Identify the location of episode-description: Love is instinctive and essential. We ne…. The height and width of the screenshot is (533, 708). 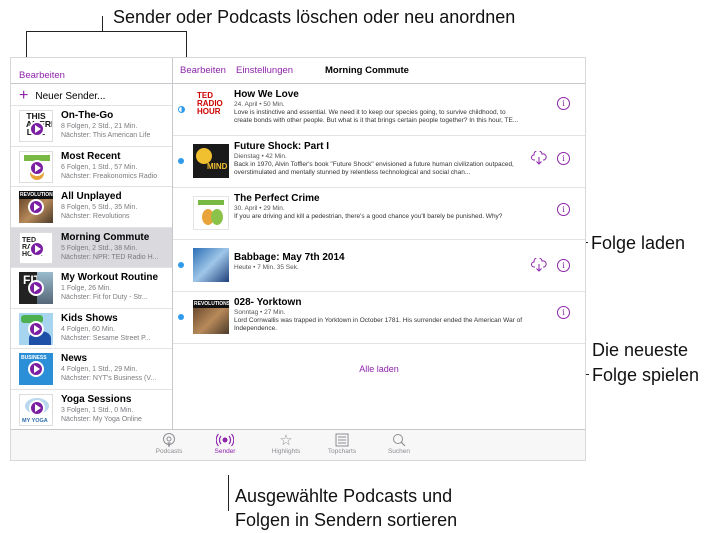
(376, 116).